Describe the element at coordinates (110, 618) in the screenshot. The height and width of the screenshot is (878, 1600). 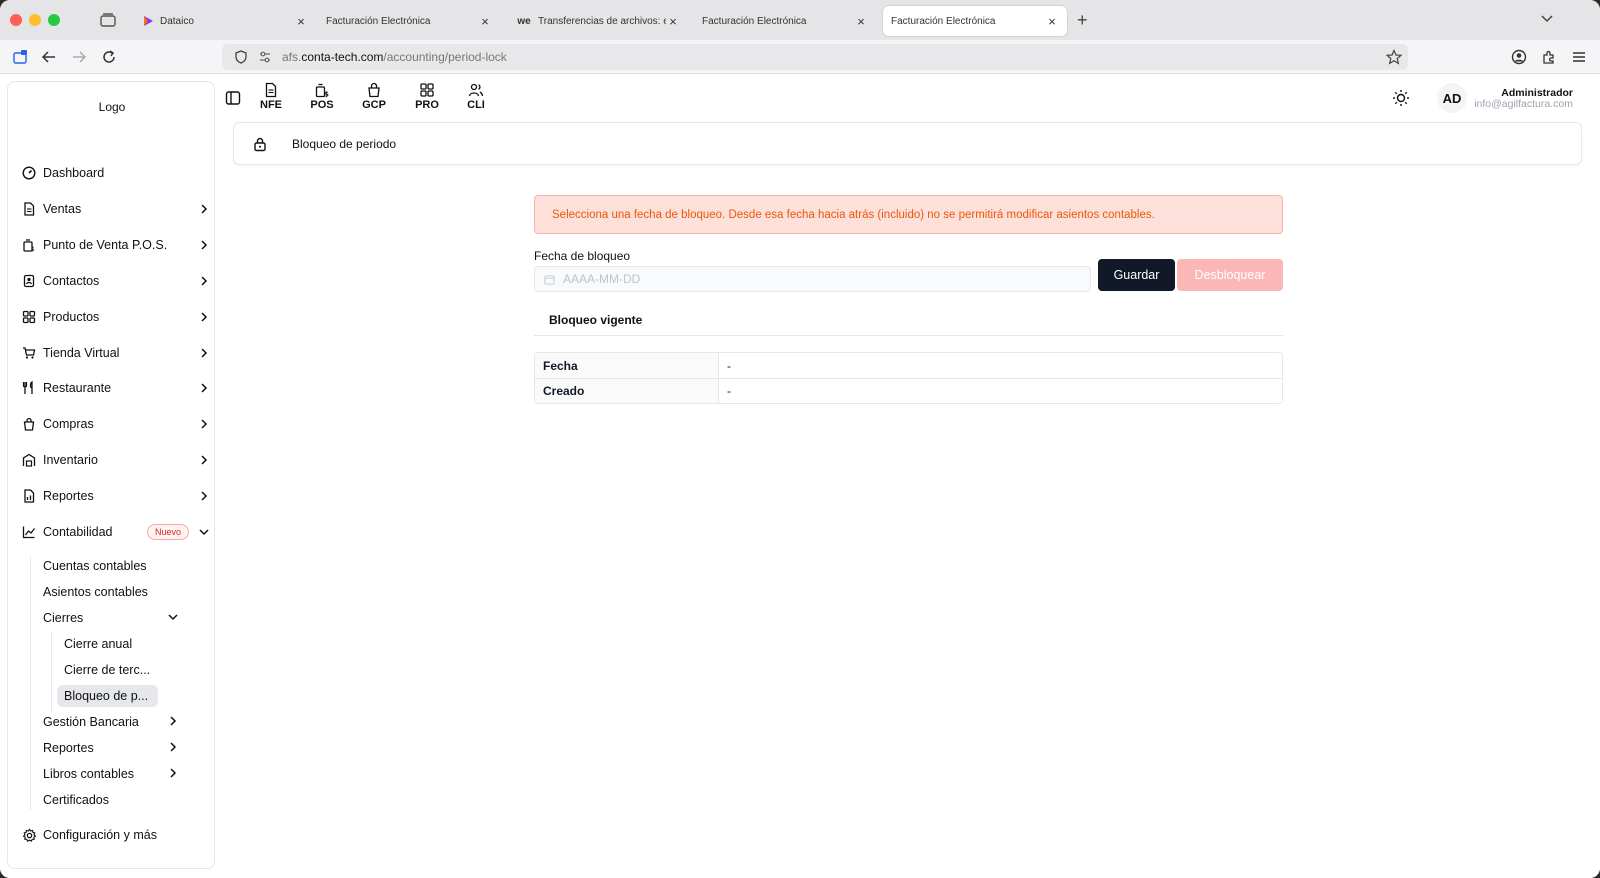
I see `sidebar-item-cierres: Cierres` at that location.